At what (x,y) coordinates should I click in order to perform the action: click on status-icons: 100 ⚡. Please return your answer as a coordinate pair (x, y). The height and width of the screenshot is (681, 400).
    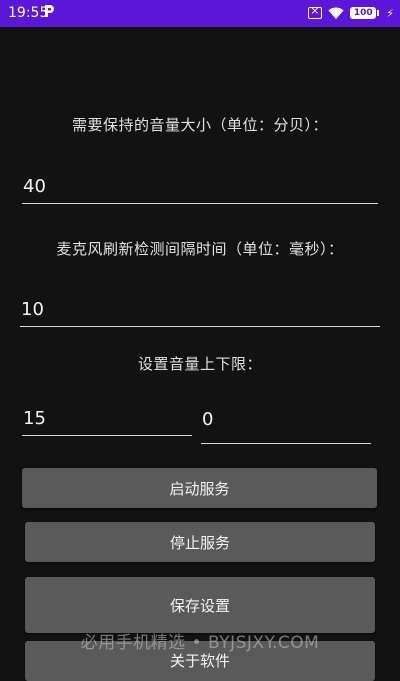
    Looking at the image, I should click on (351, 12).